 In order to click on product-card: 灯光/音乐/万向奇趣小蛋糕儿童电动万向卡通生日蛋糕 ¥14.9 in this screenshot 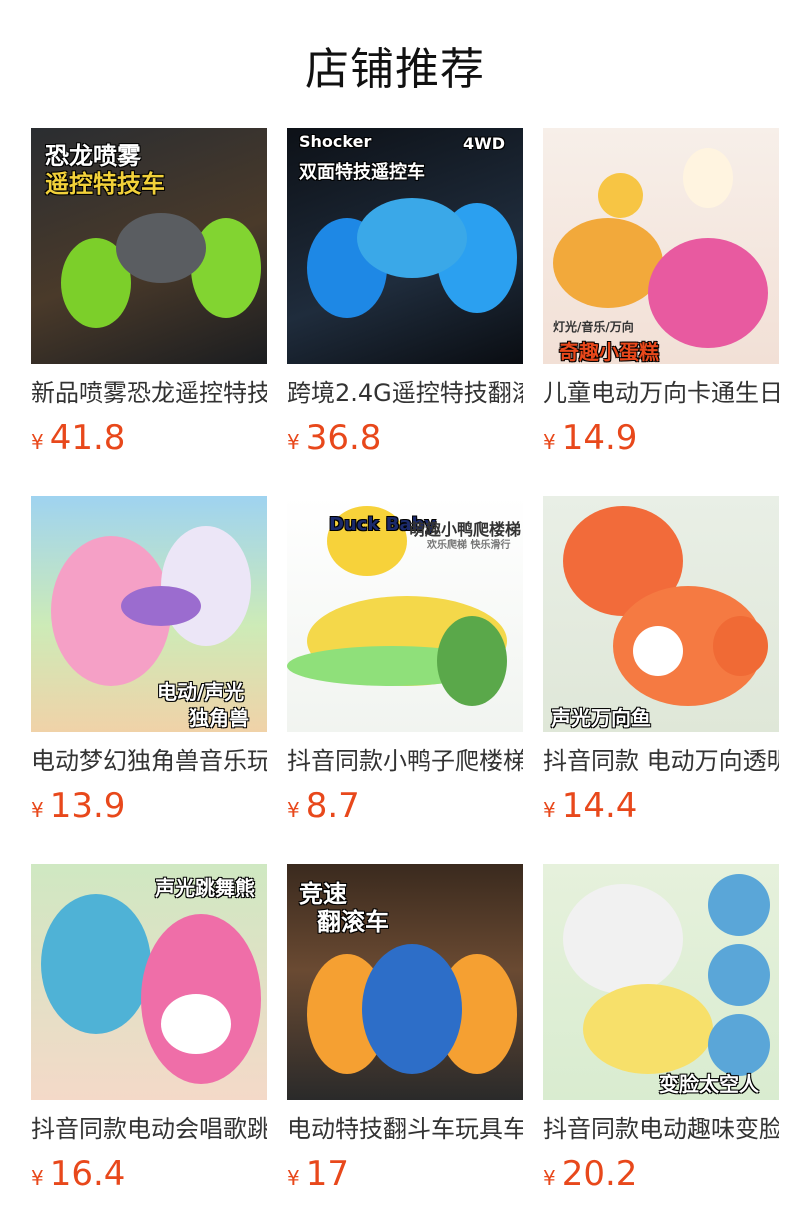, I will do `click(661, 293)`.